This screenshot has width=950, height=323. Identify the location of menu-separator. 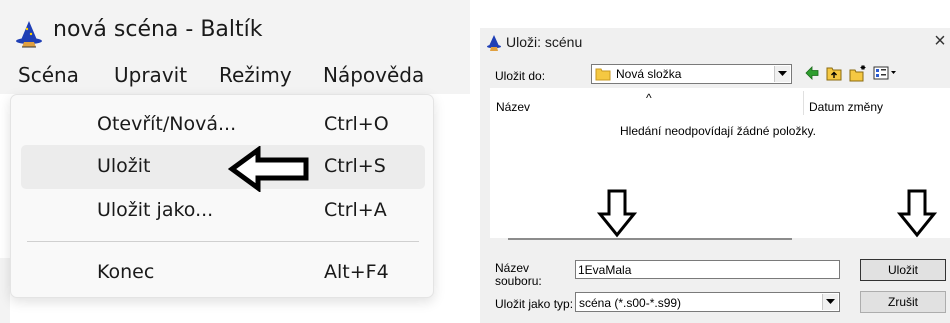
(223, 241).